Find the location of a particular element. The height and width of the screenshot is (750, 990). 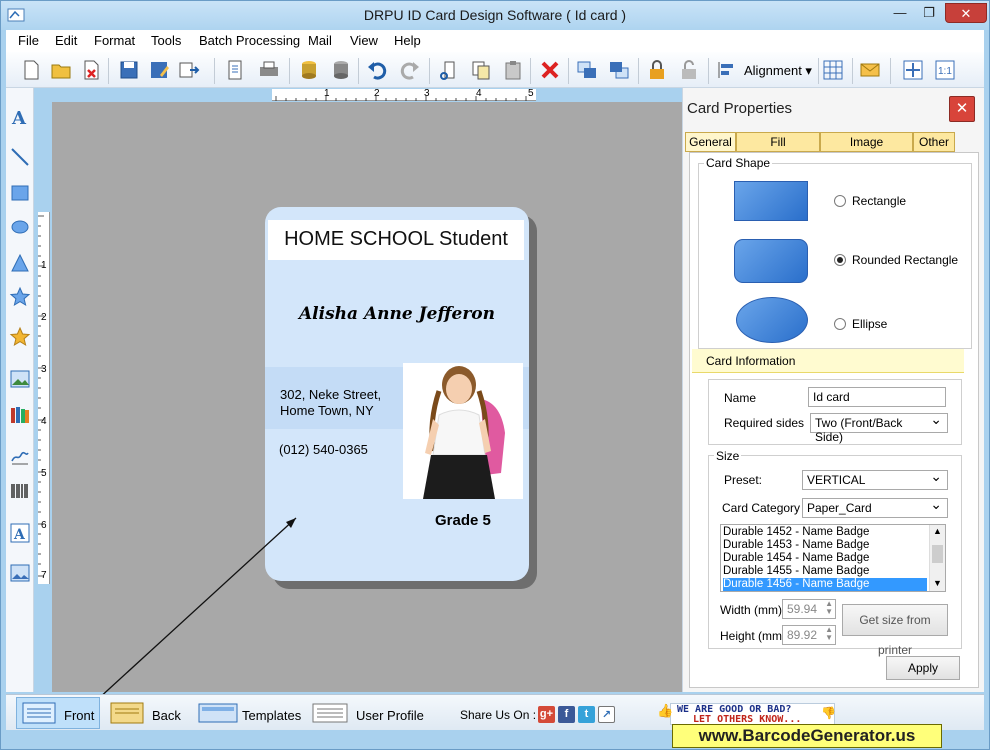

width-input: 59.94 ▲ ▼ is located at coordinates (809, 609).